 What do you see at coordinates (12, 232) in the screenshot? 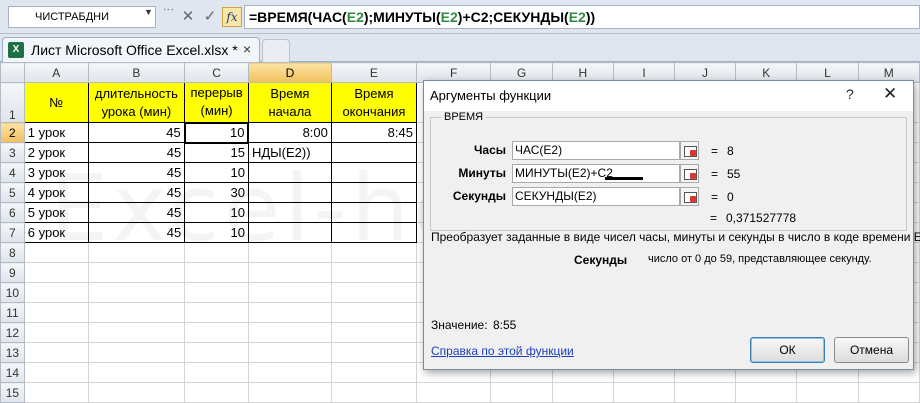
I see `row-header: 7` at bounding box center [12, 232].